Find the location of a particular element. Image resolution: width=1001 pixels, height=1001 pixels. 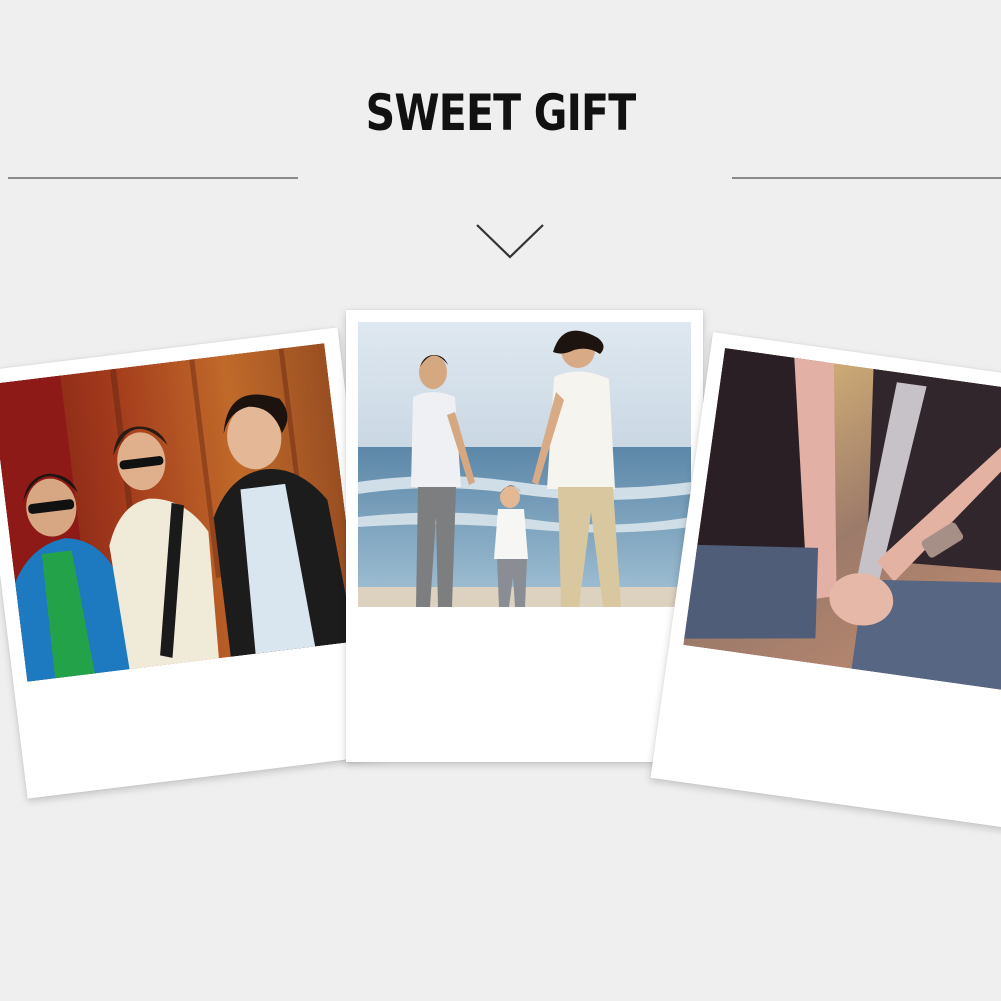

page-title: SWEET GIFT is located at coordinates (501, 113).